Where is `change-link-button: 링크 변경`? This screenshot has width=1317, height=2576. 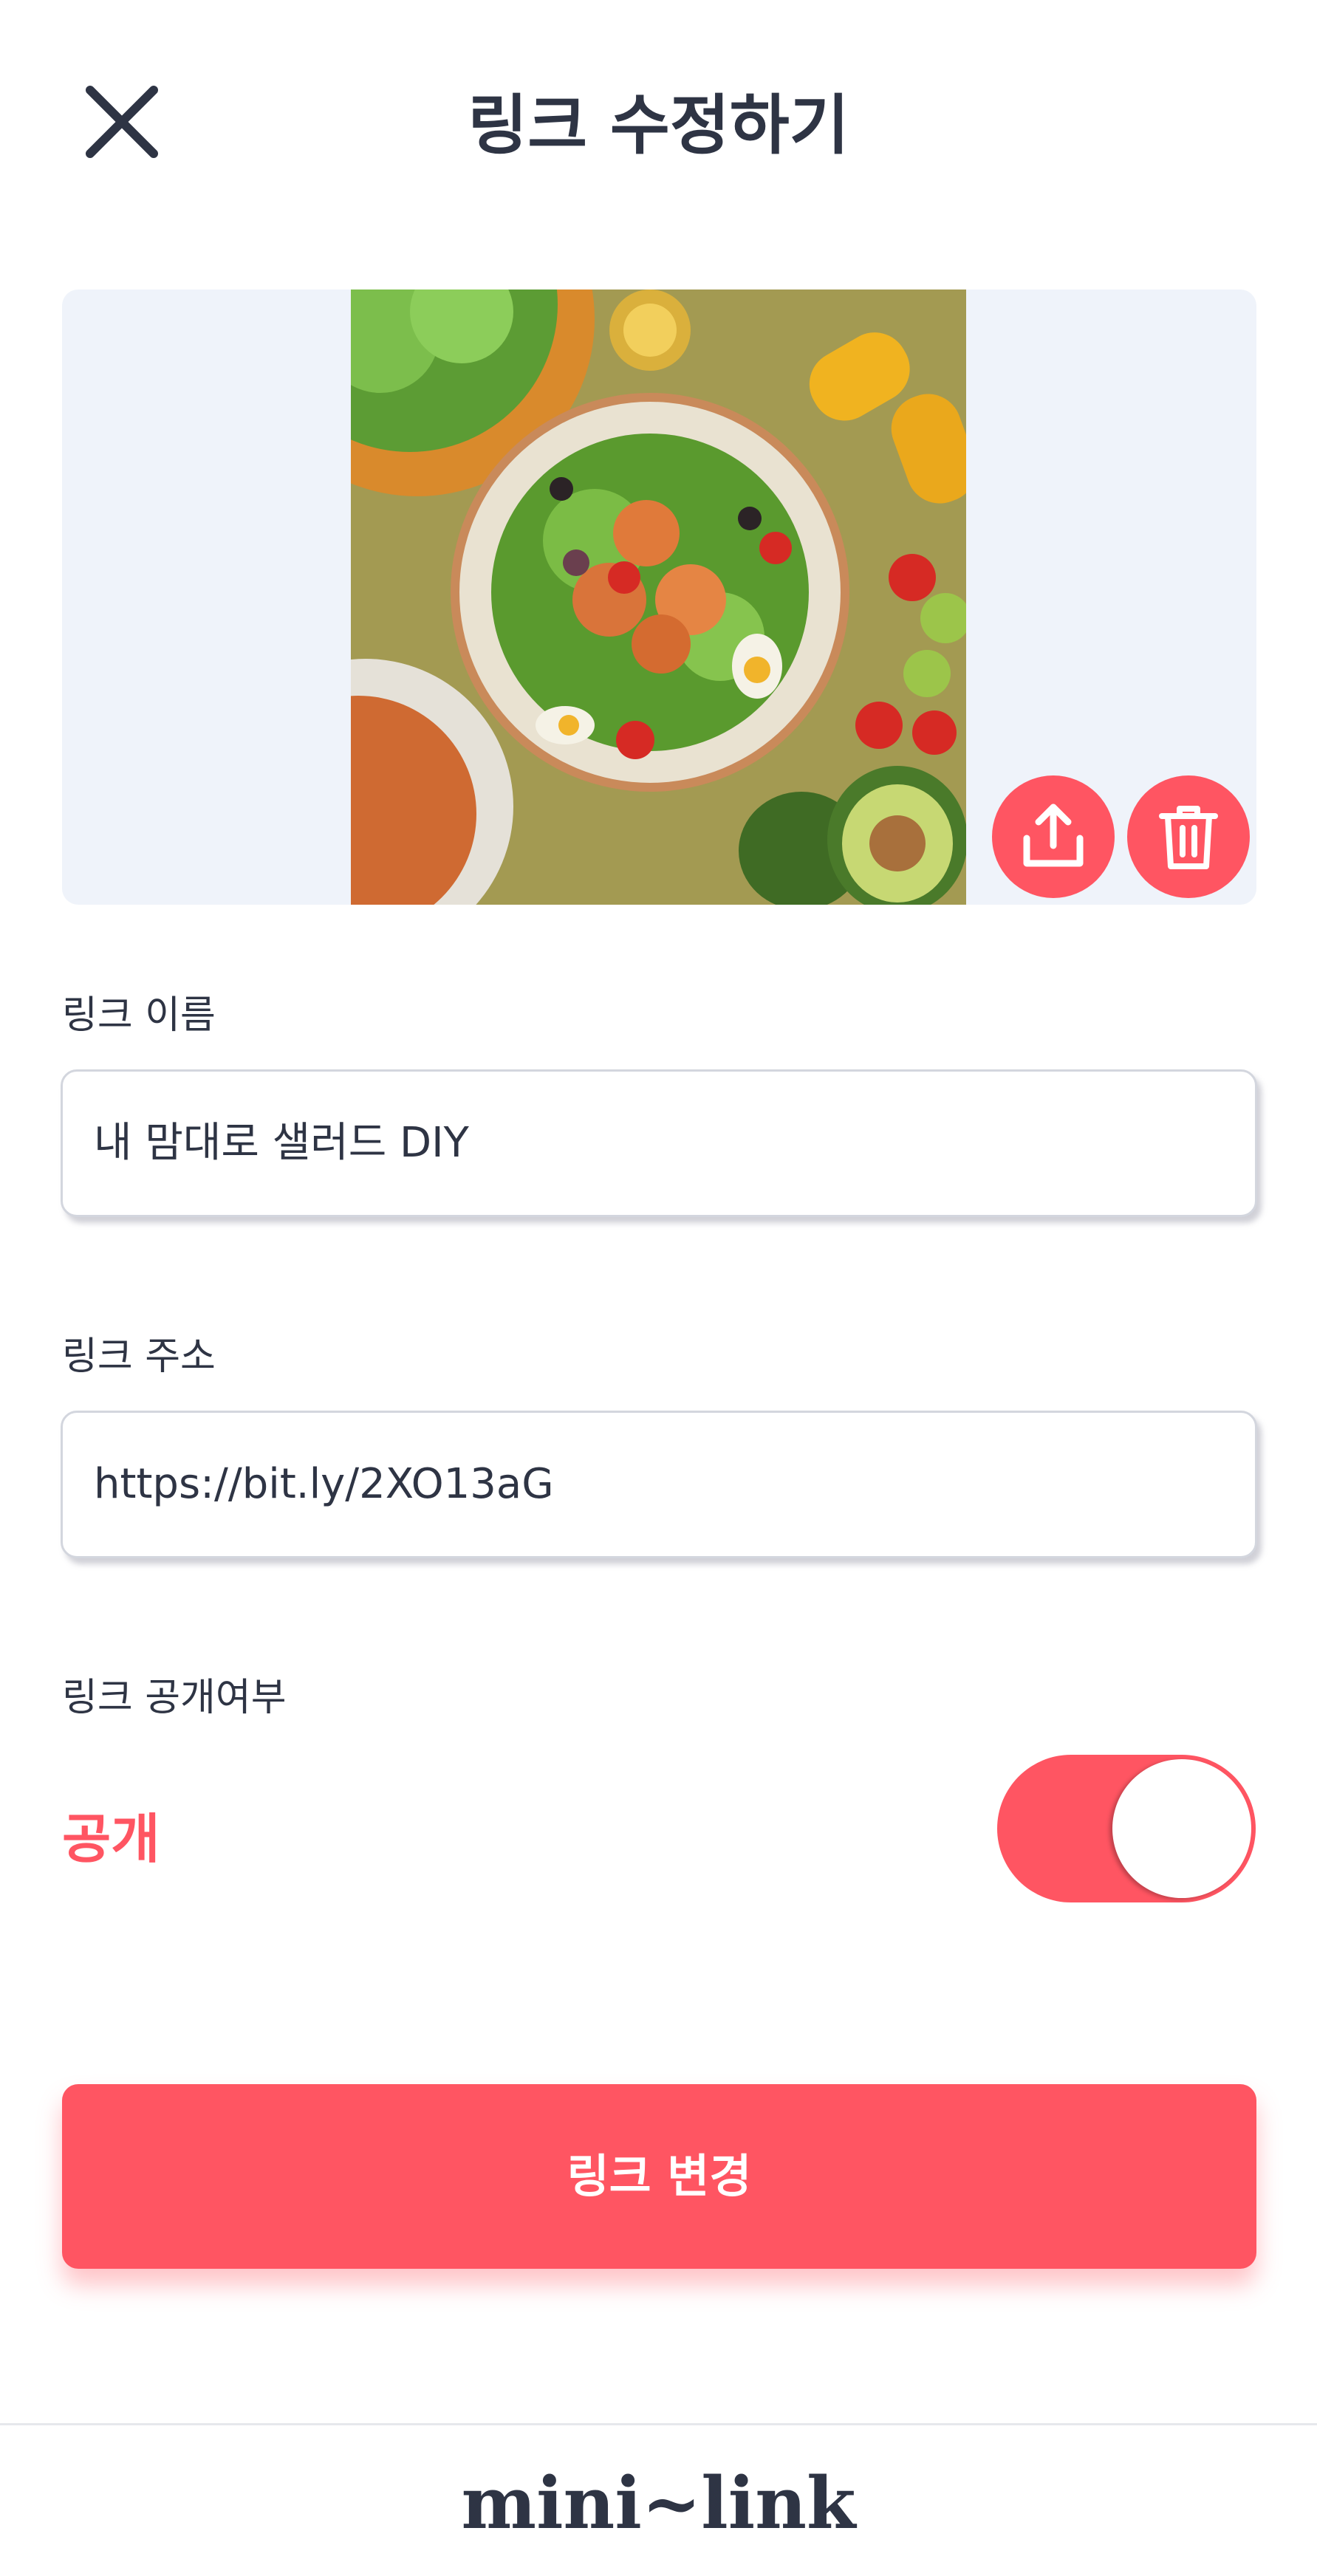 change-link-button: 링크 변경 is located at coordinates (659, 2176).